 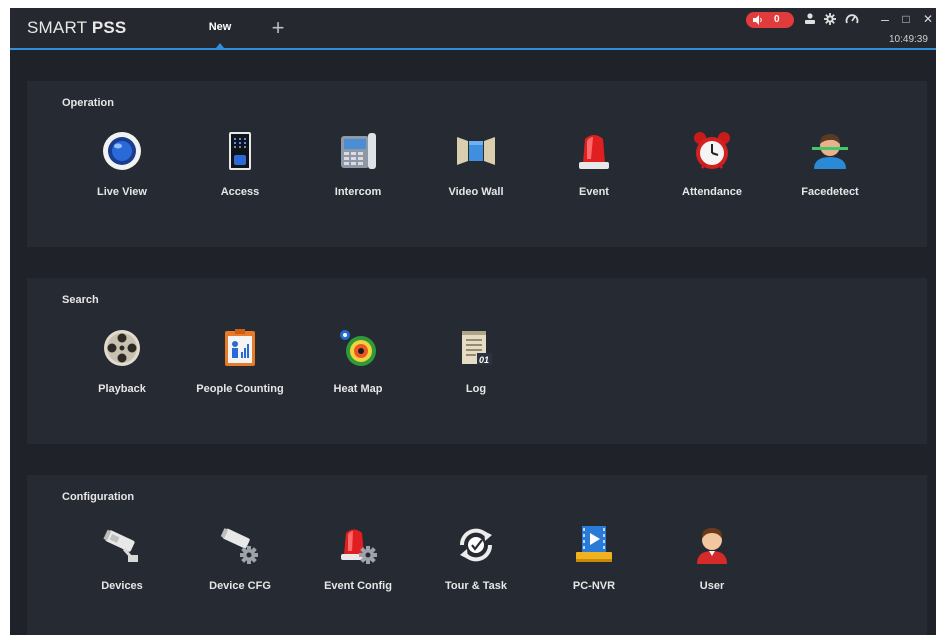 I want to click on tile-heat-map: Heat Map, so click(x=358, y=363).